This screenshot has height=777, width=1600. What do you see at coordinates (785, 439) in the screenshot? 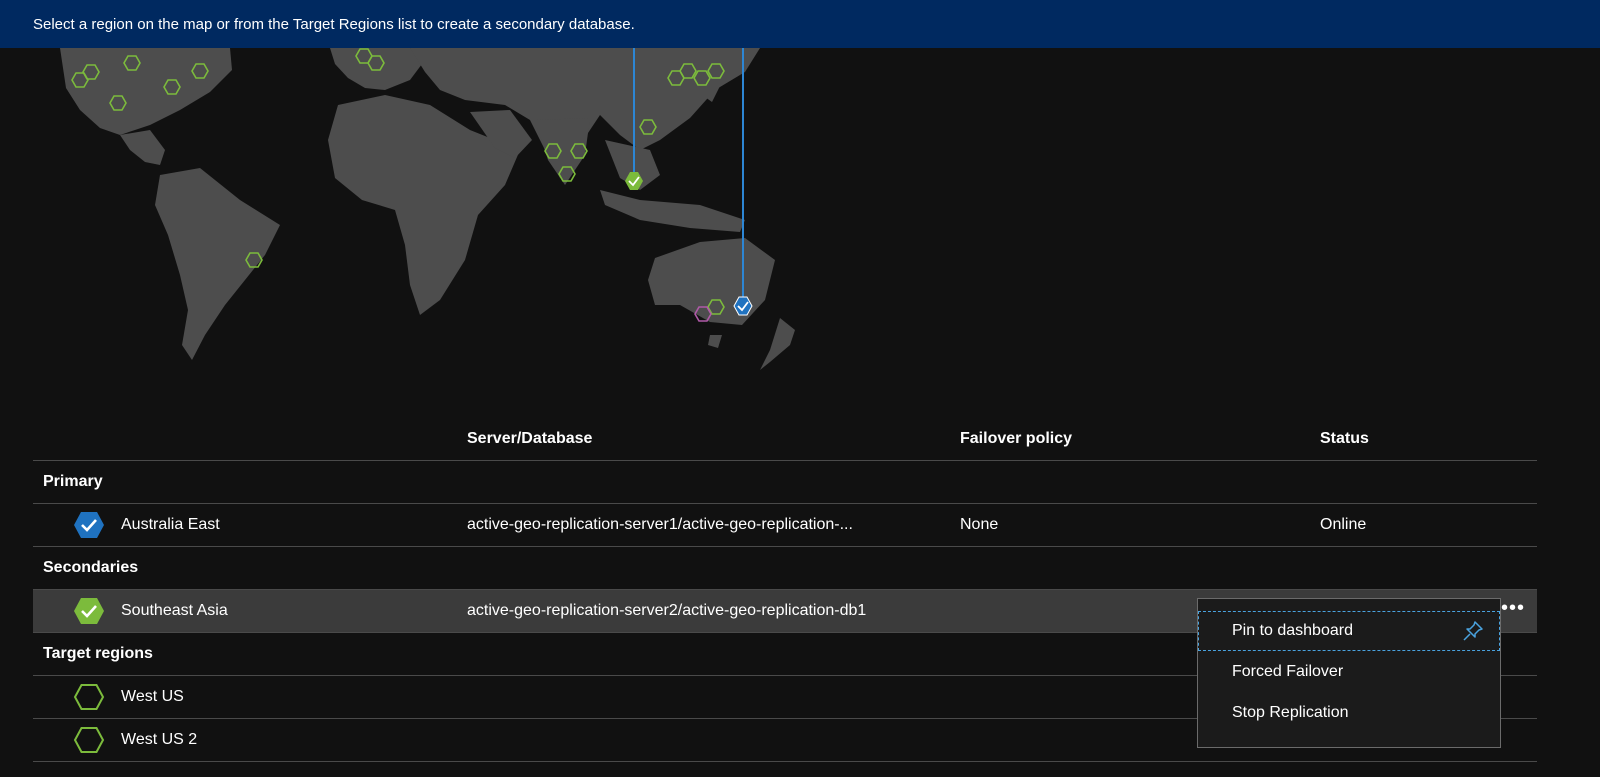
I see `grid-header: Server/Database Failover policy Status` at bounding box center [785, 439].